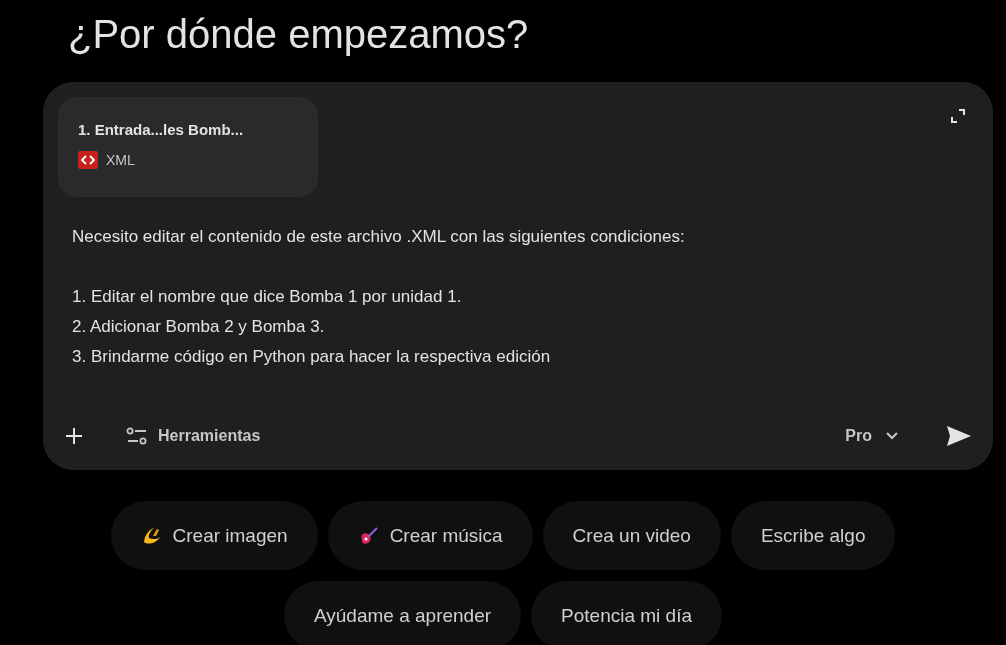 This screenshot has height=645, width=1006. What do you see at coordinates (631, 535) in the screenshot?
I see `suggestion-chip: Crea un video` at bounding box center [631, 535].